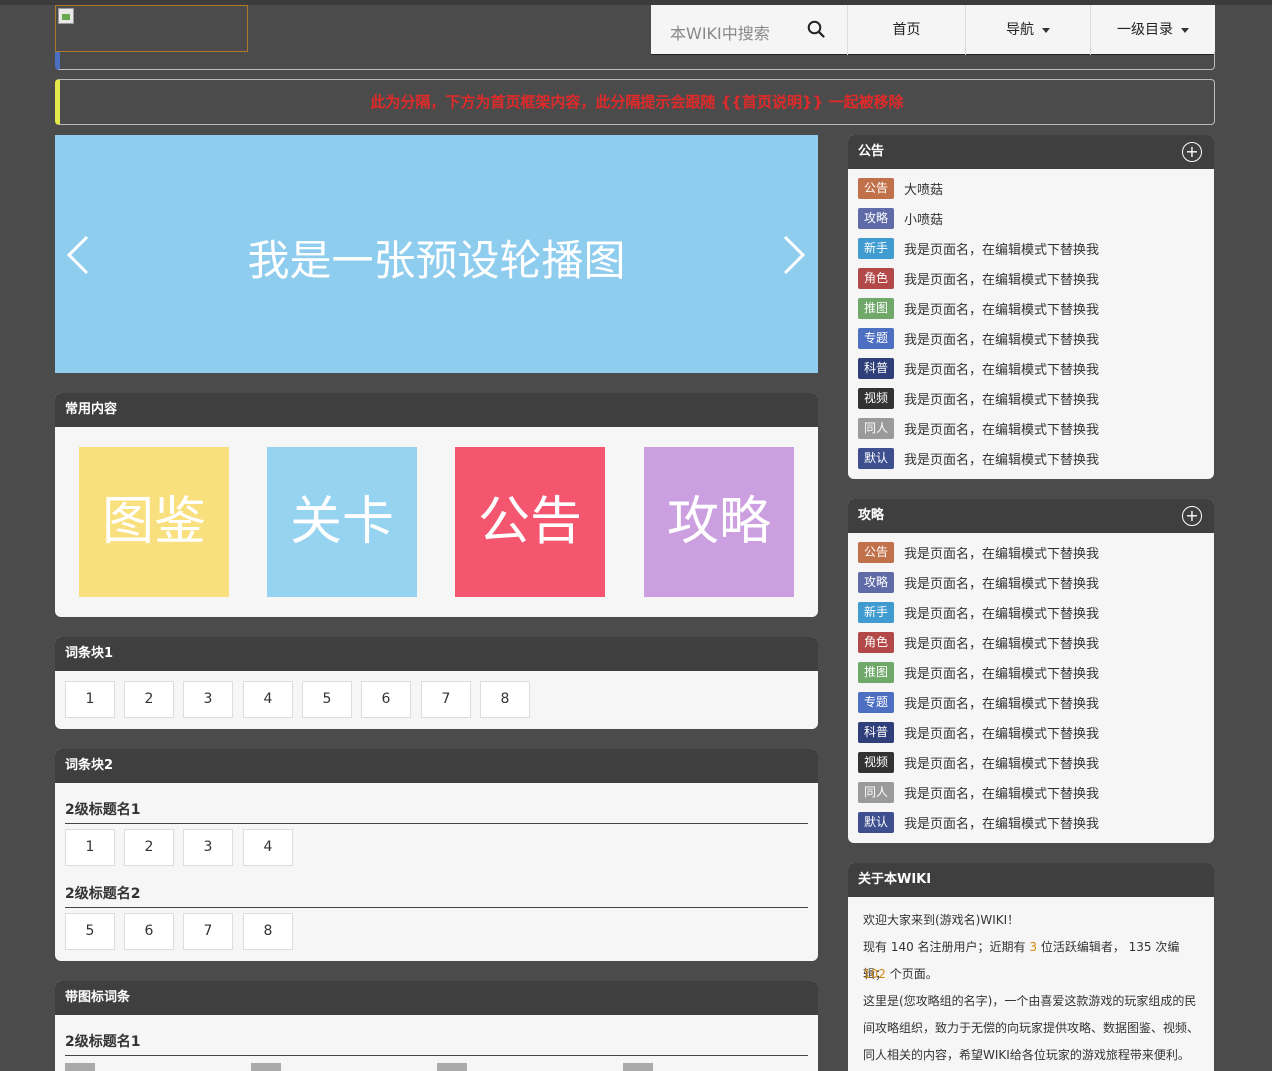 The image size is (1272, 1071). Describe the element at coordinates (1152, 30) in the screenshot. I see `nav-level1-dropdown: 一级目录` at that location.